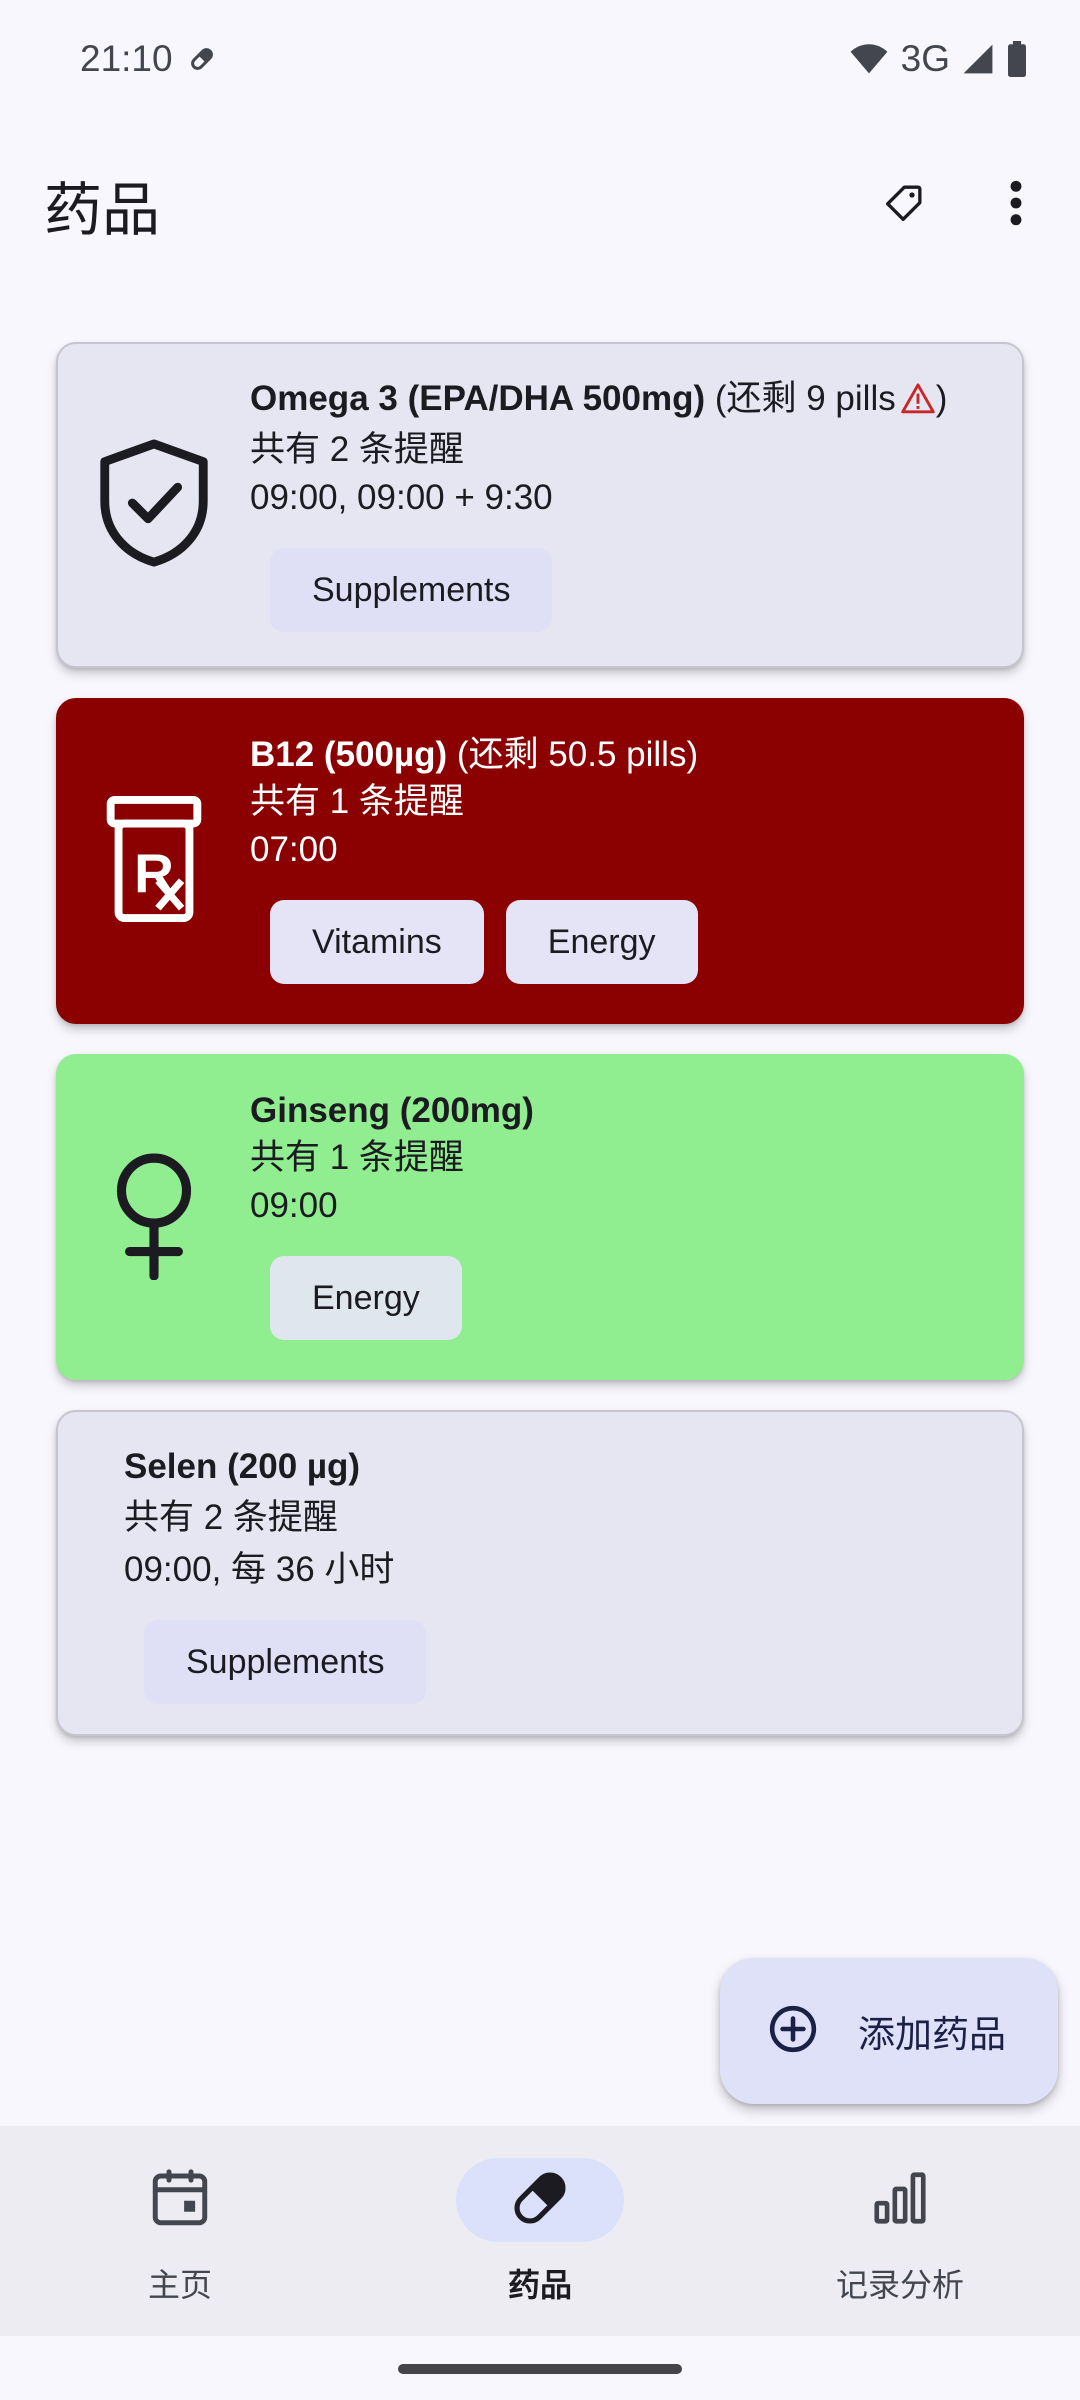  What do you see at coordinates (478, 398) in the screenshot?
I see `medicine-name: Omega 3 (EPA/DHA 500mg)` at bounding box center [478, 398].